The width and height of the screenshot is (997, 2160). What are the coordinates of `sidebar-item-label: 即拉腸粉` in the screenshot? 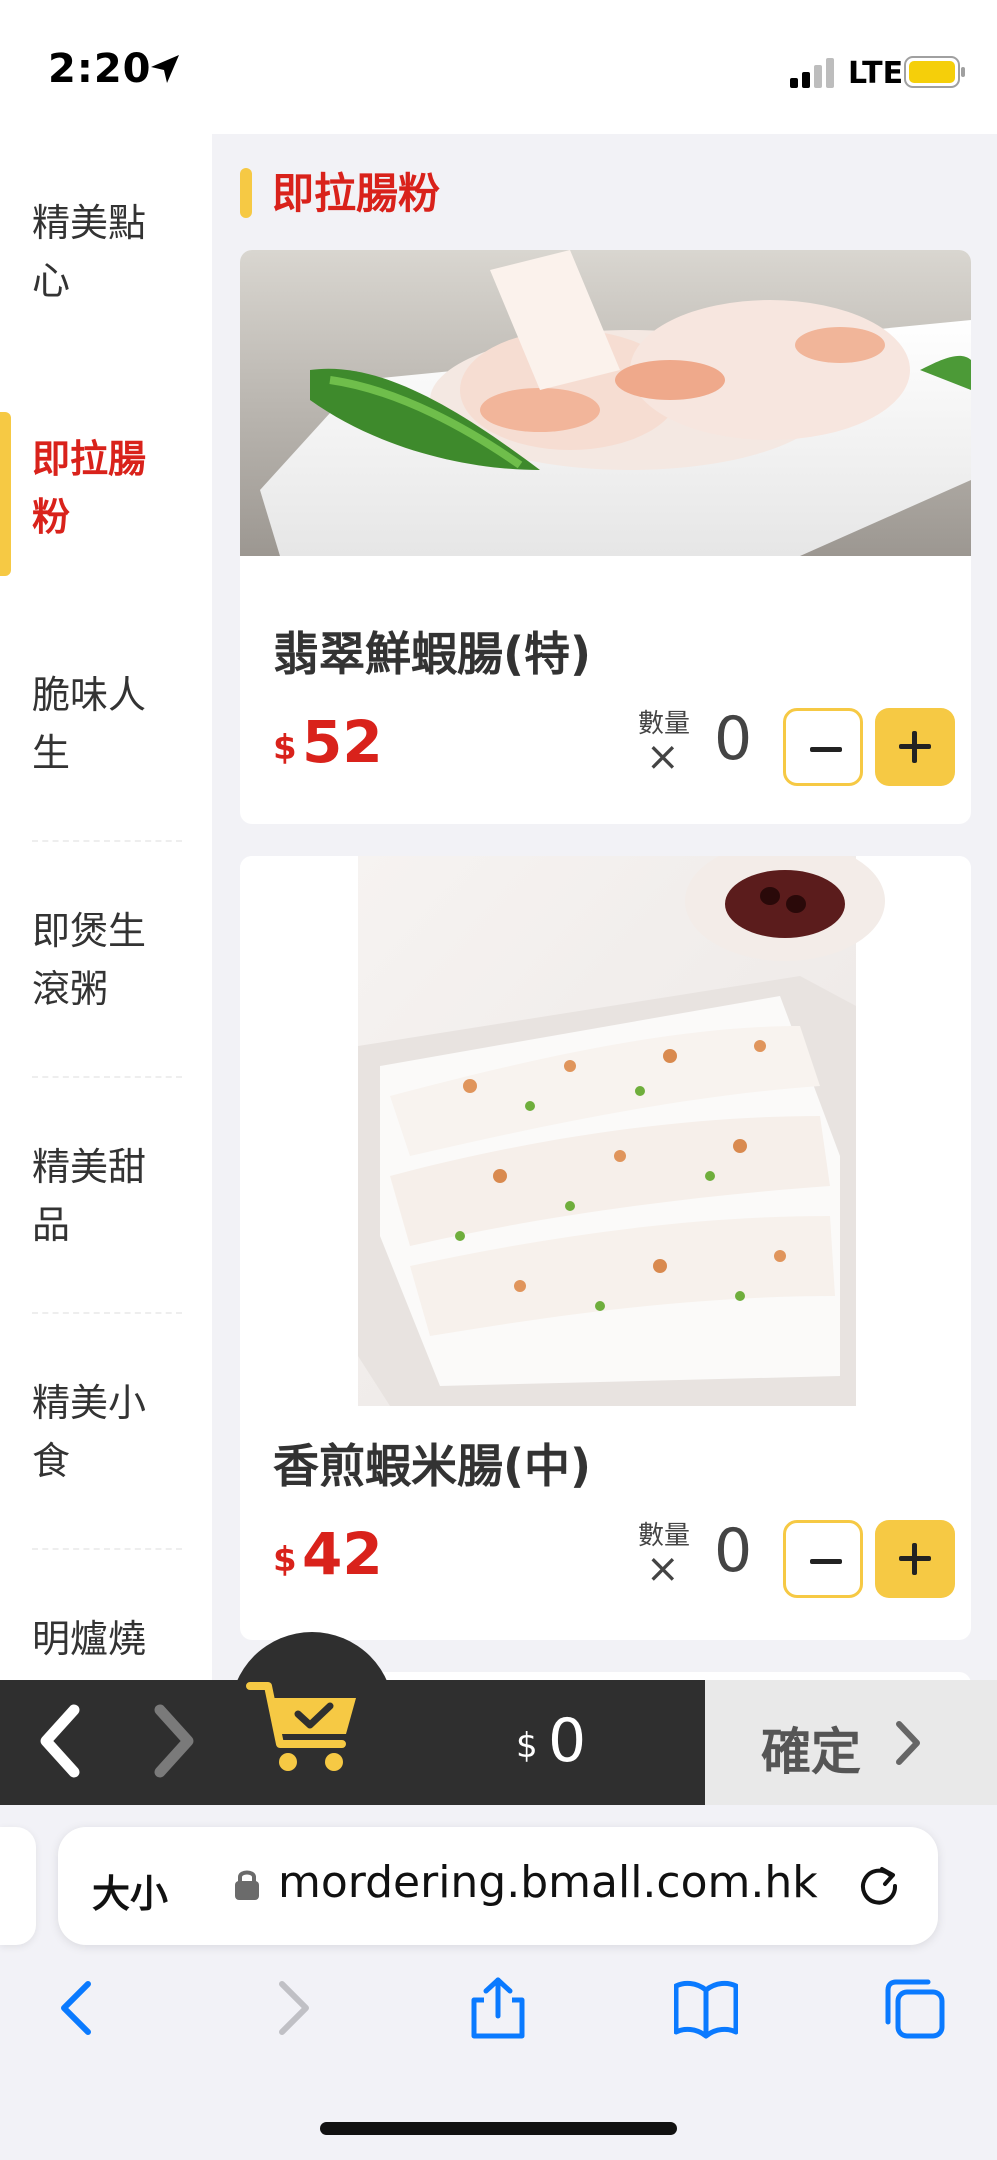 It's located at (89, 488).